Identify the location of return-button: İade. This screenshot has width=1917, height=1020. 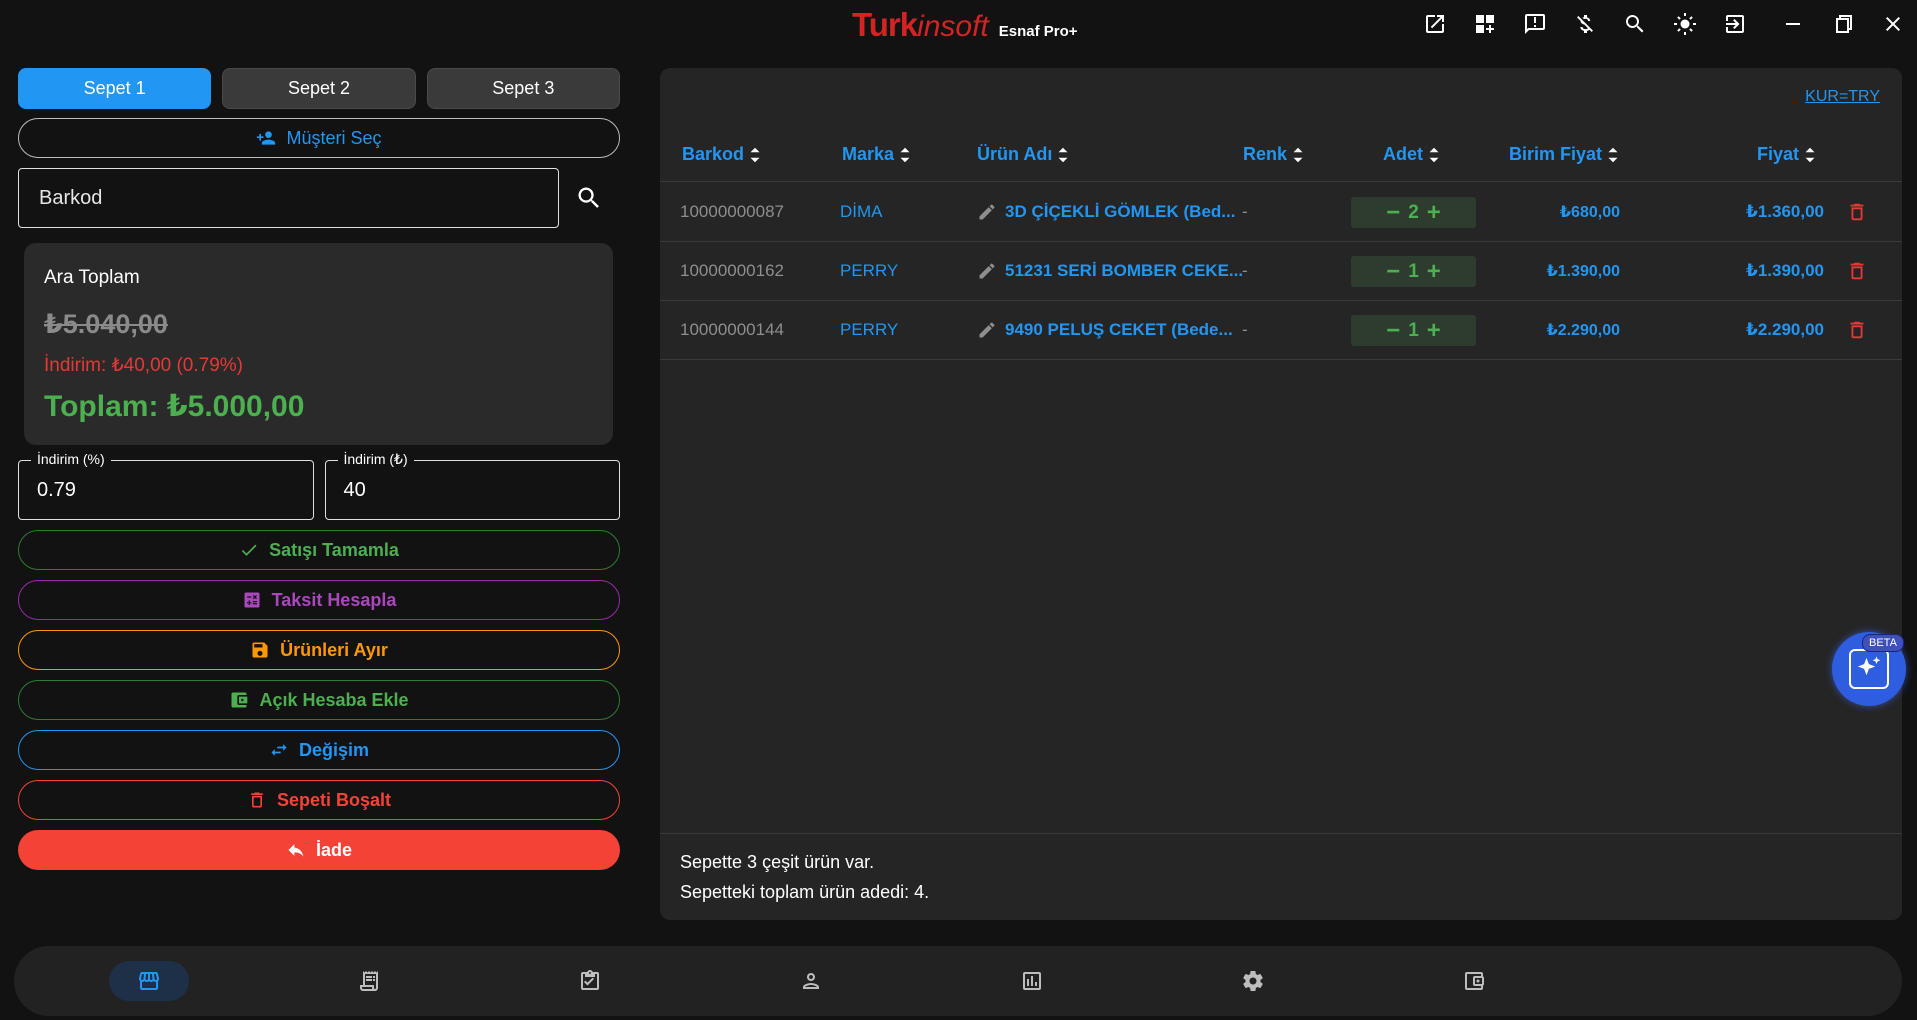
(319, 850).